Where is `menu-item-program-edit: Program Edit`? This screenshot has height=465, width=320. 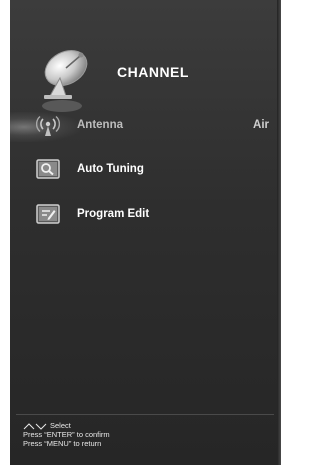 menu-item-program-edit: Program Edit is located at coordinates (145, 216).